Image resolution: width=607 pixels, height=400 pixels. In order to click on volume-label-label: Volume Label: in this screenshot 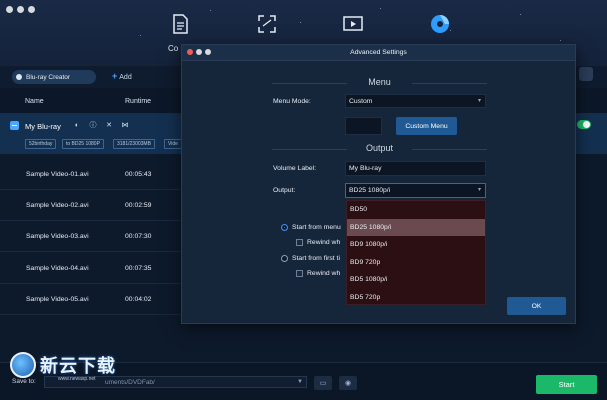, I will do `click(295, 168)`.